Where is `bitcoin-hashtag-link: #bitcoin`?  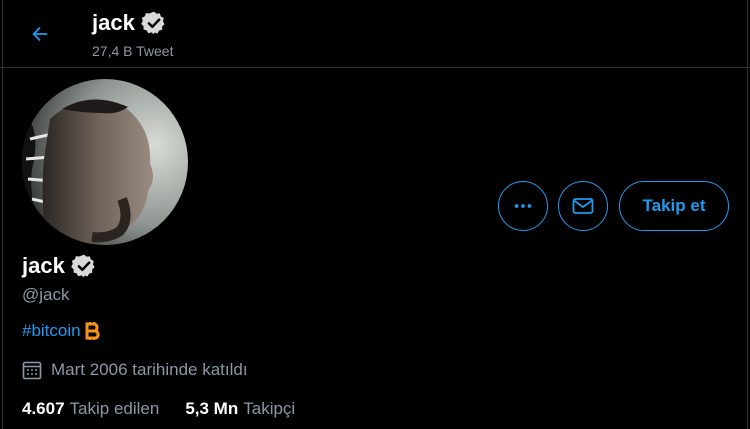 bitcoin-hashtag-link: #bitcoin is located at coordinates (51, 331).